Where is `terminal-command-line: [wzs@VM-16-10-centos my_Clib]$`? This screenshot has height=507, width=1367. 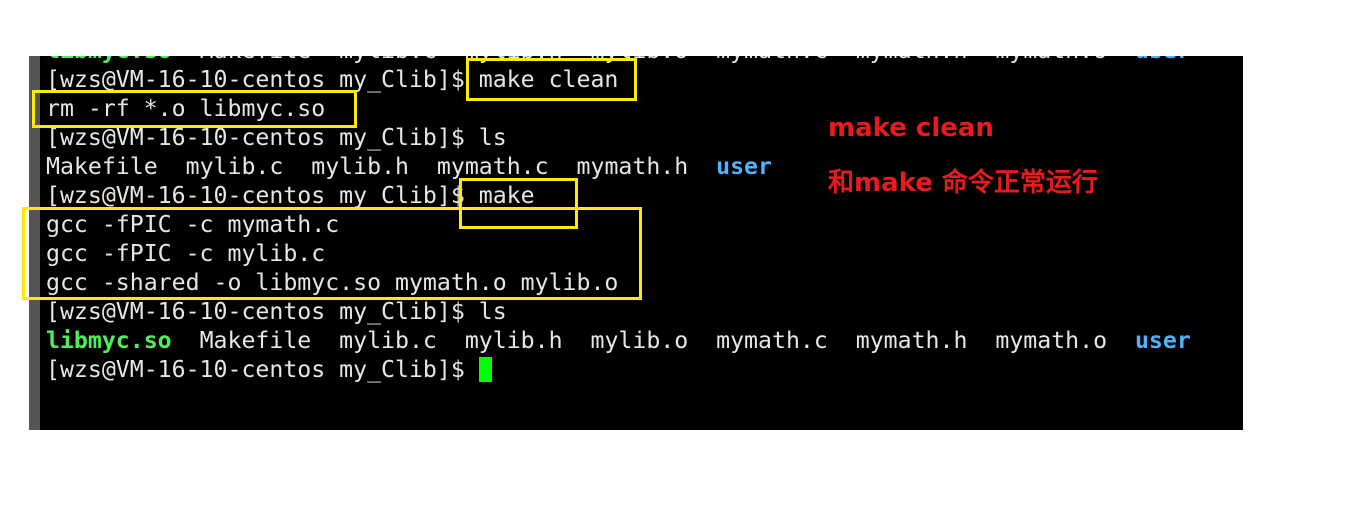 terminal-command-line: [wzs@VM-16-10-centos my_Clib]$ is located at coordinates (618, 369).